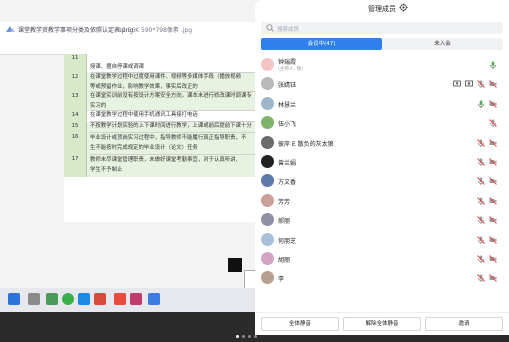  What do you see at coordinates (382, 201) in the screenshot?
I see `member-row: 芳芳` at bounding box center [382, 201].